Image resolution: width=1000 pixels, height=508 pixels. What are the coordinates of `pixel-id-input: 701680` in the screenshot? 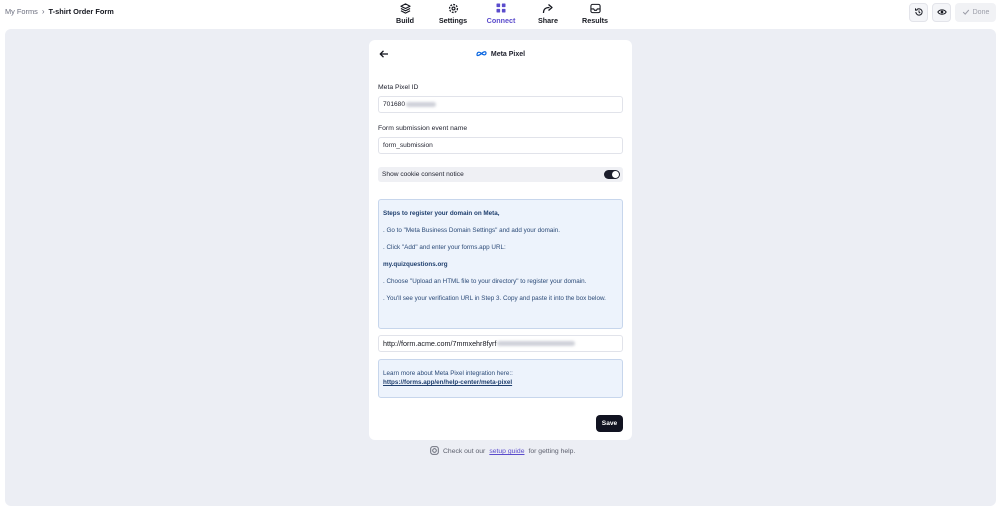 It's located at (500, 104).